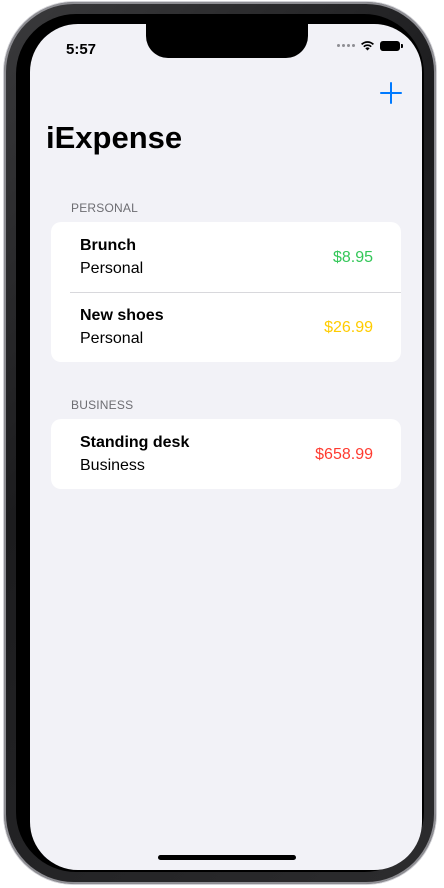 Image resolution: width=444 pixels, height=888 pixels. Describe the element at coordinates (122, 315) in the screenshot. I see `expense-name: New shoes` at that location.